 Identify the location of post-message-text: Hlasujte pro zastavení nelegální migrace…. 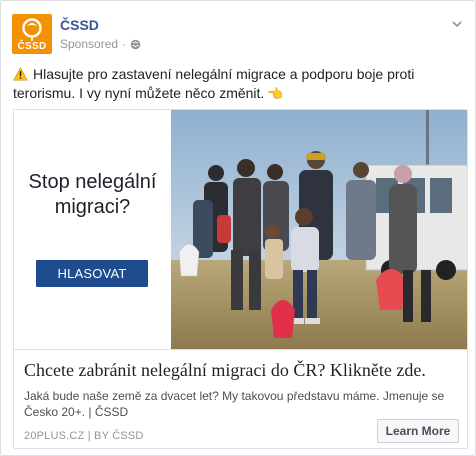
(214, 83).